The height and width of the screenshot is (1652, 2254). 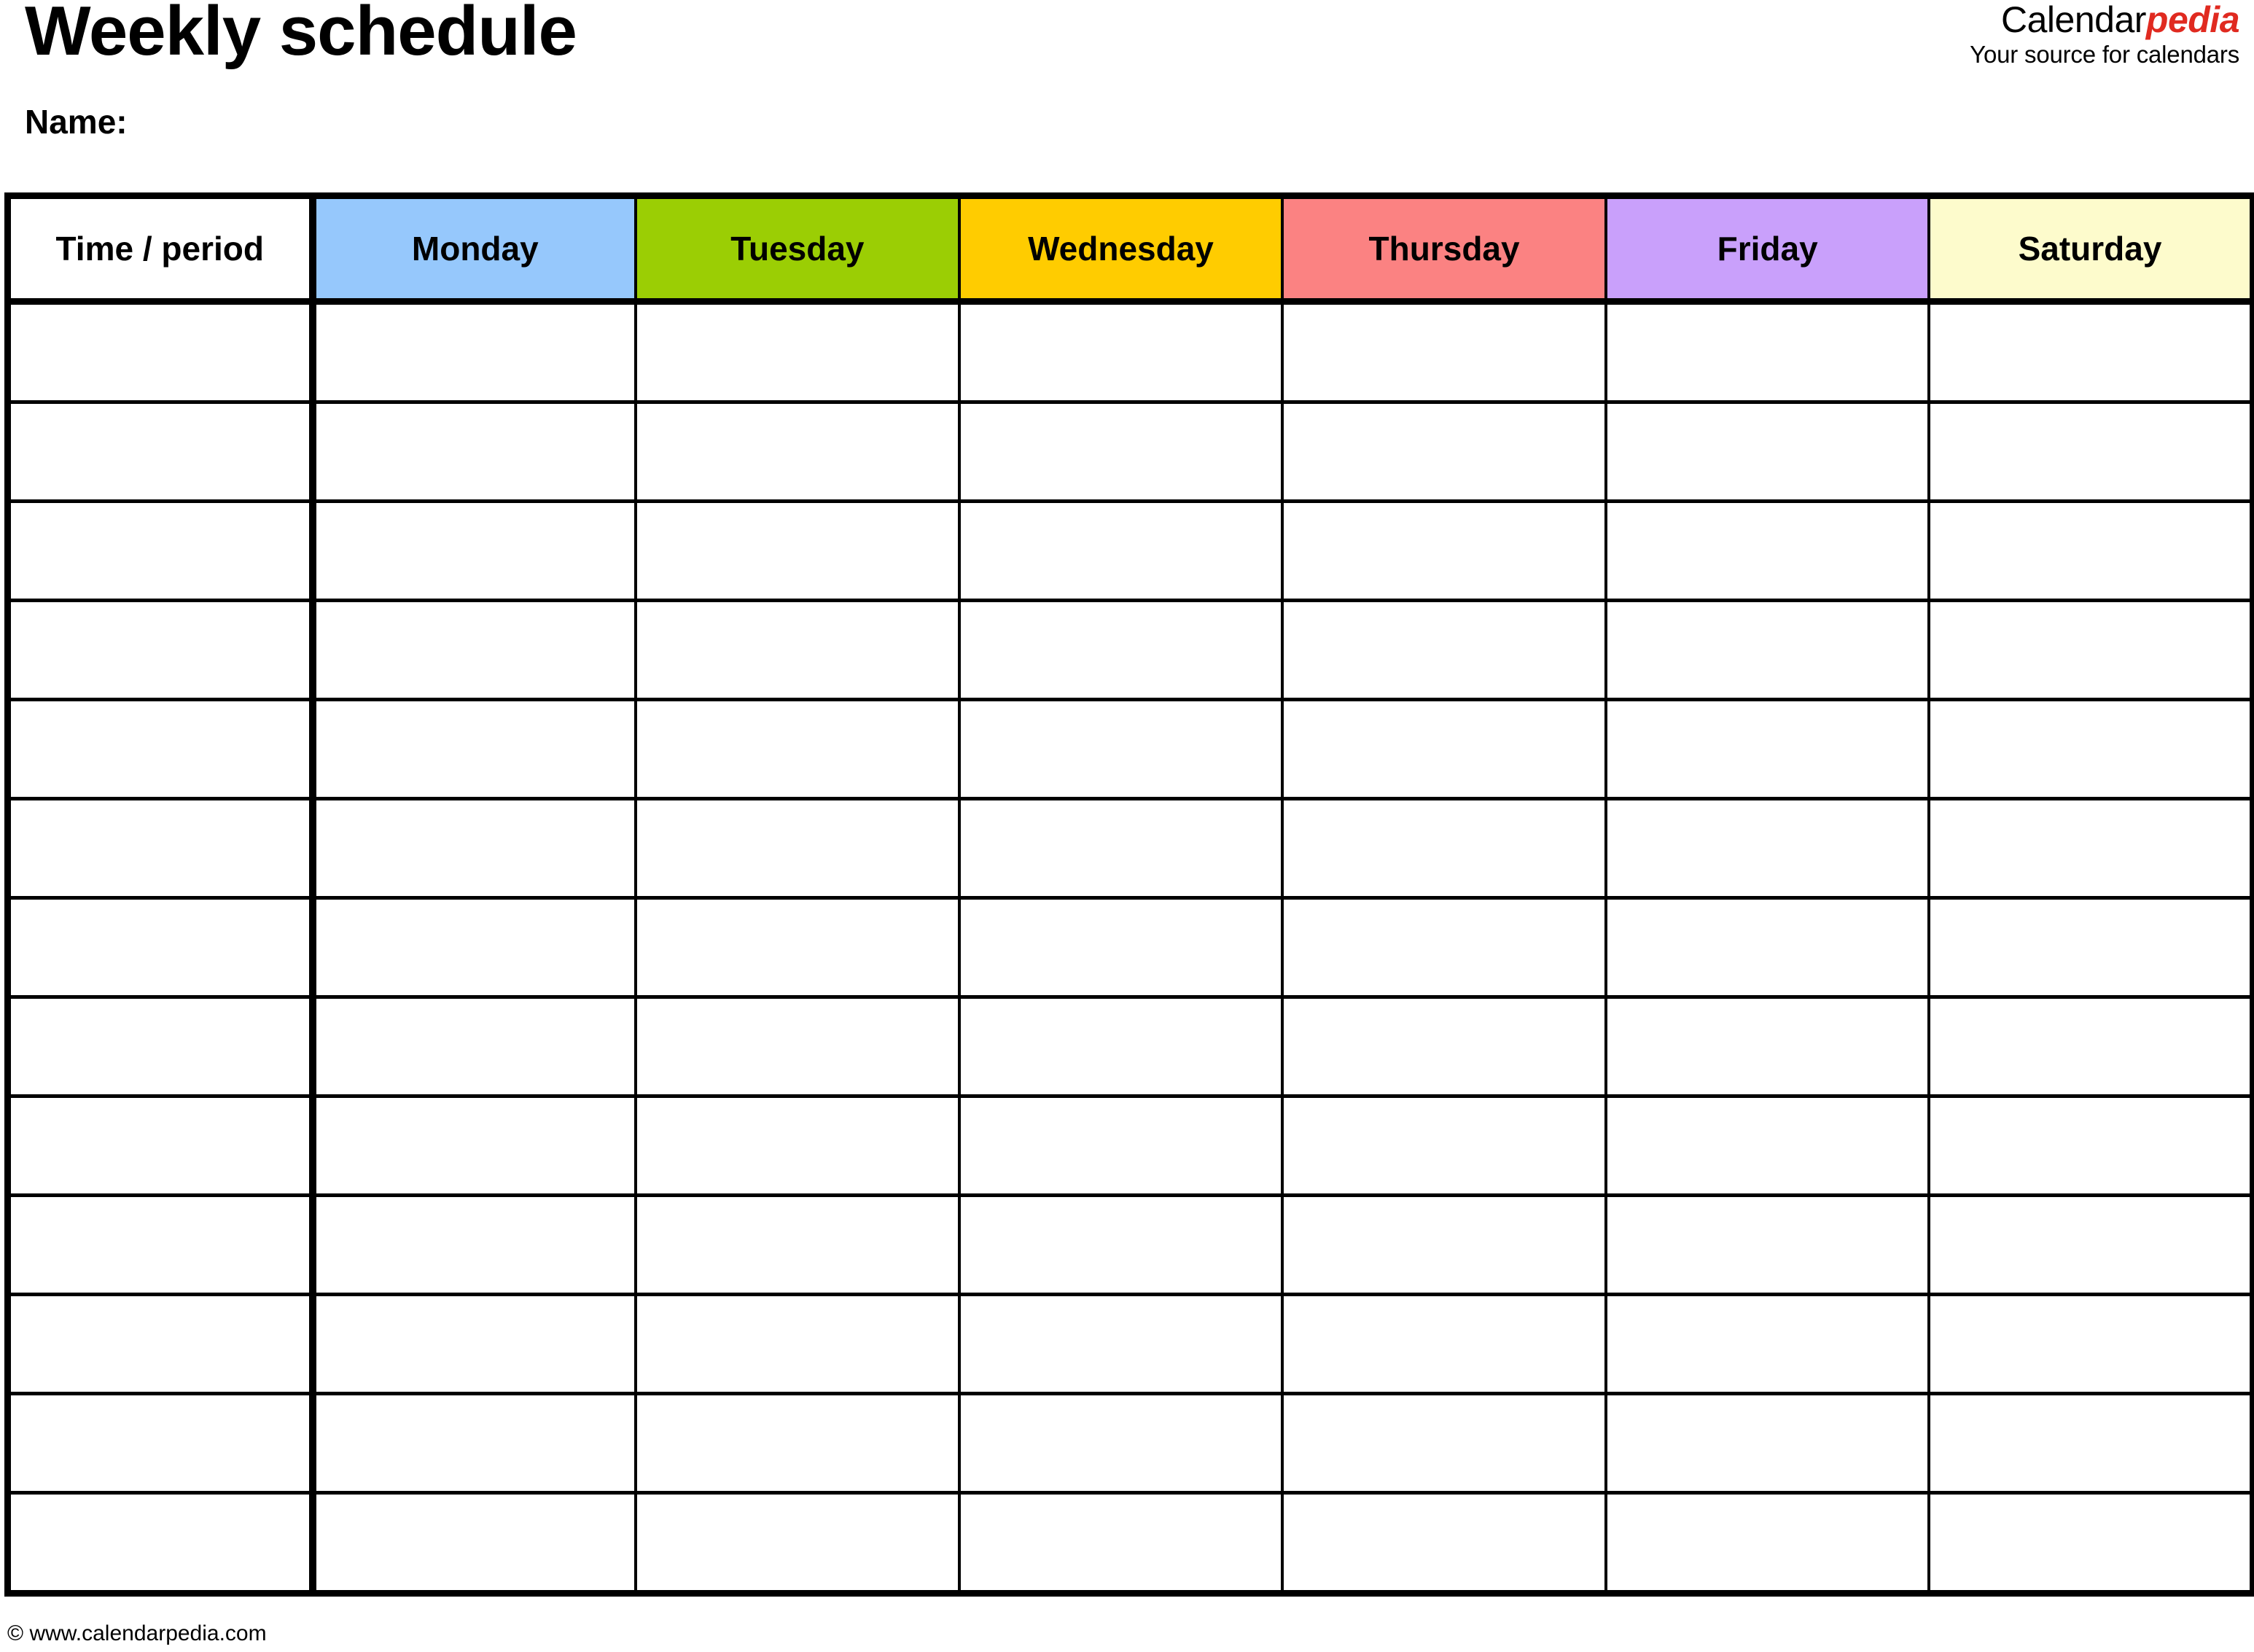 I want to click on brand-wordmark: Calendarpedia, so click(x=2105, y=20).